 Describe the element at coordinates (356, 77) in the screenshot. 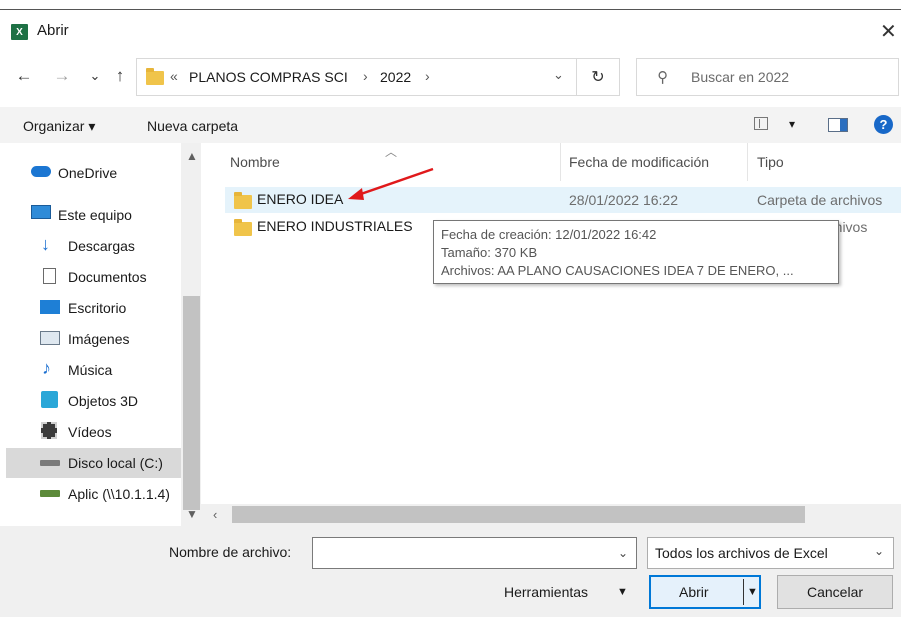

I see `address-bar: « PLANOS COMPRAS SCI › 2022 › ⌄` at that location.